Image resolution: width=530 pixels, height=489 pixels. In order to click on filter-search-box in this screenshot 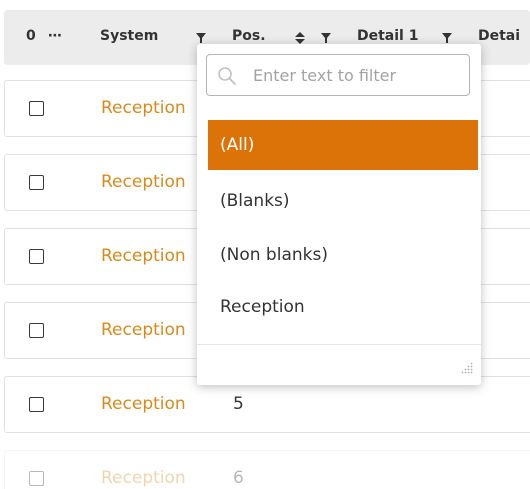, I will do `click(338, 75)`.